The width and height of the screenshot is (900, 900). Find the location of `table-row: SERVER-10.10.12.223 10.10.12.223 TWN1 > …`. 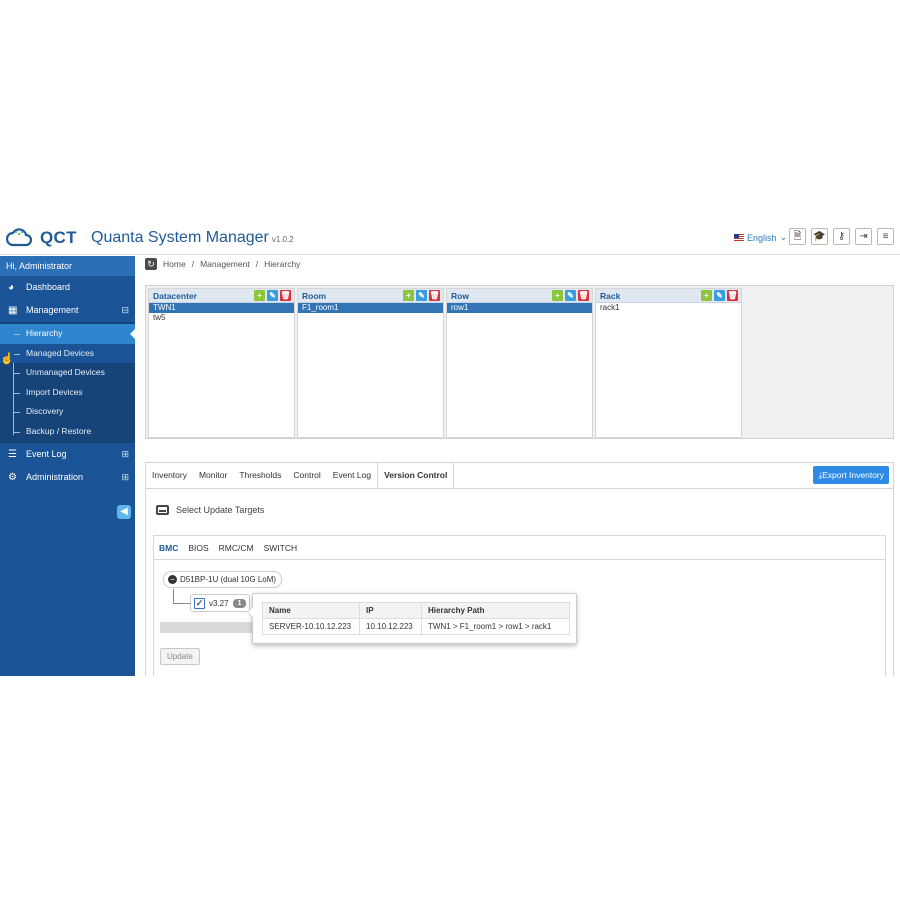

table-row: SERVER-10.10.12.223 10.10.12.223 TWN1 > … is located at coordinates (416, 626).